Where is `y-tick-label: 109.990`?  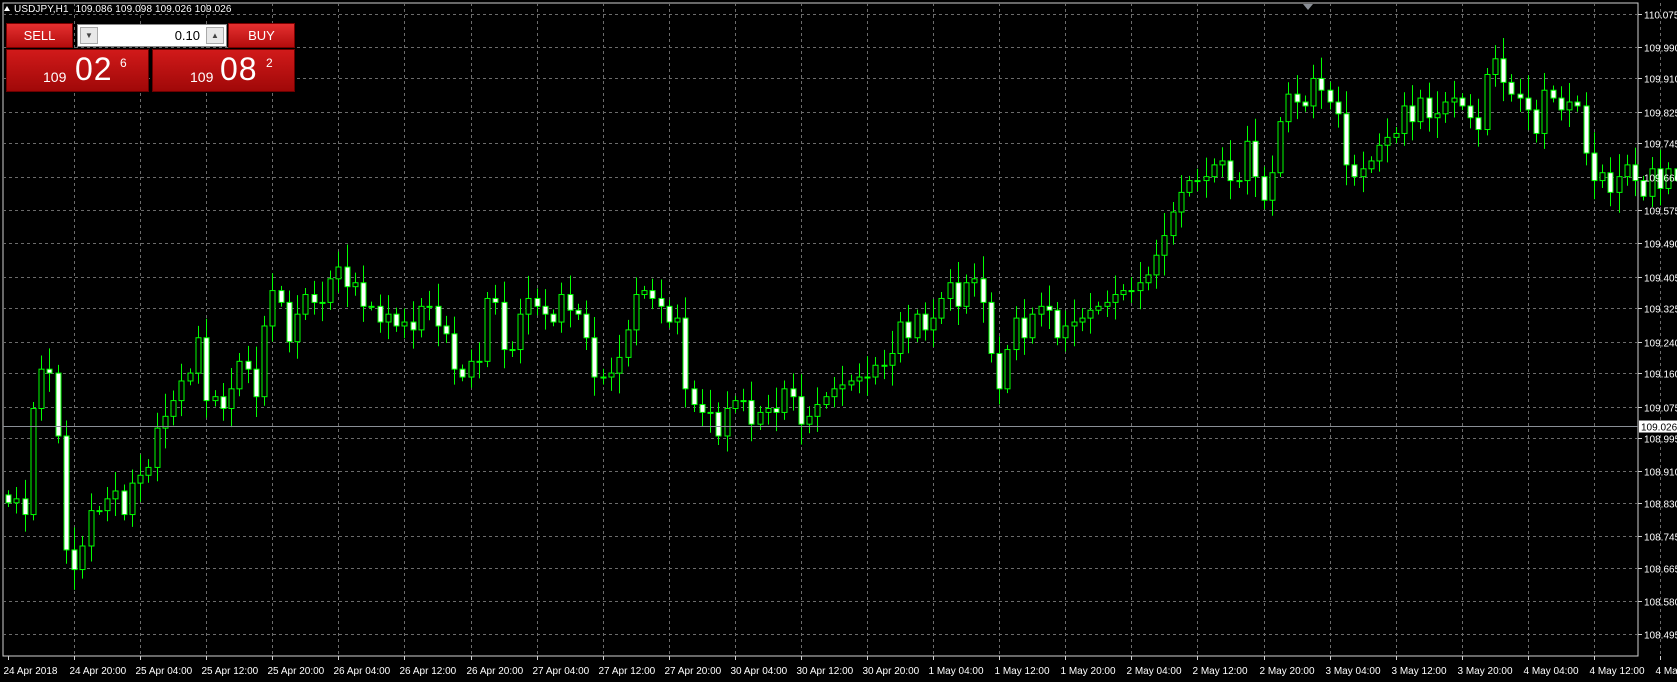 y-tick-label: 109.990 is located at coordinates (1660, 49).